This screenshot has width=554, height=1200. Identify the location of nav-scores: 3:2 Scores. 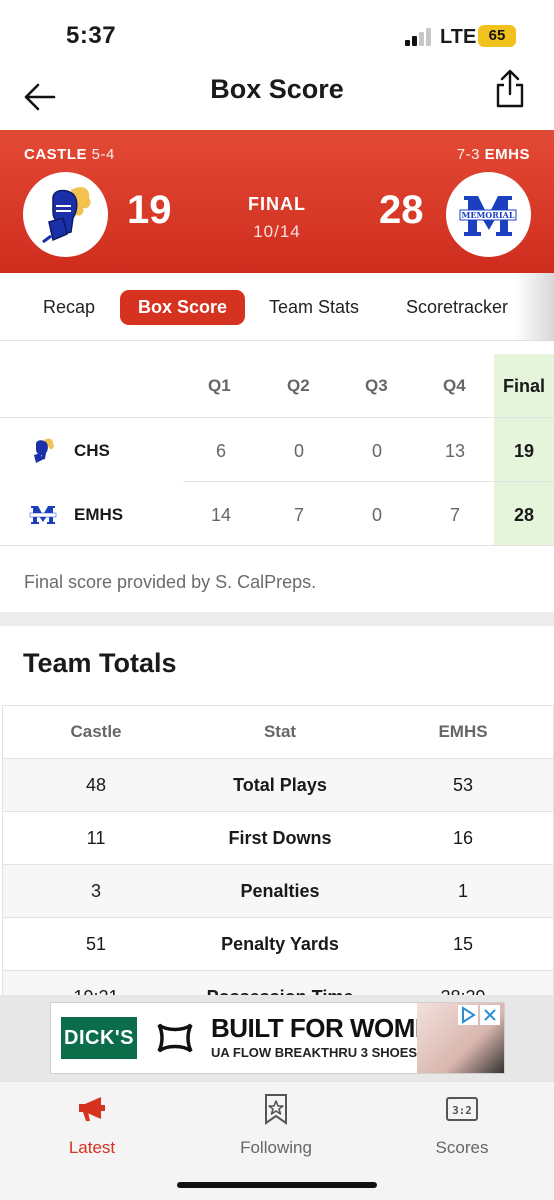
(462, 1125).